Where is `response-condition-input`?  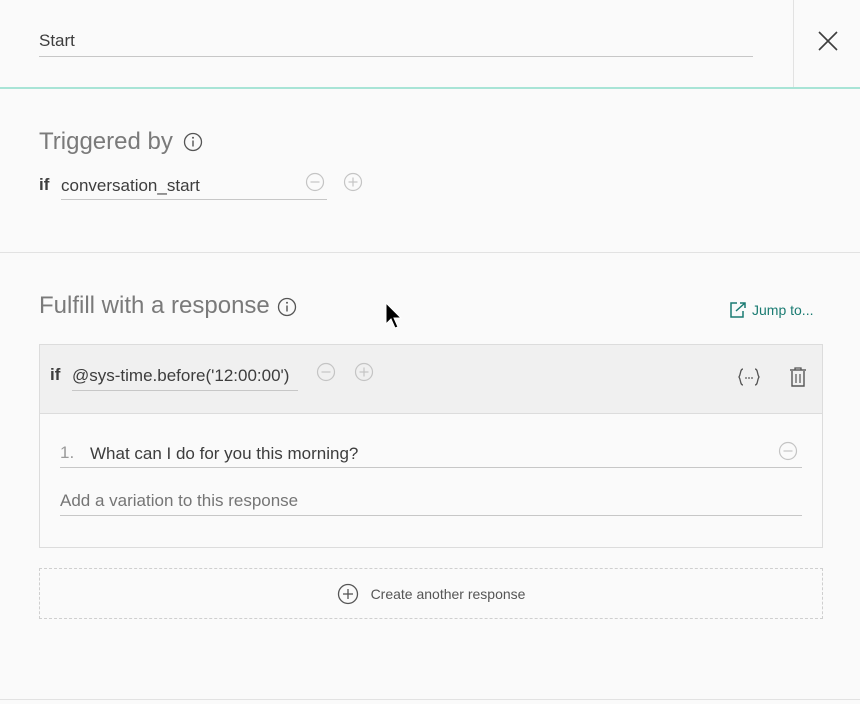
response-condition-input is located at coordinates (185, 376).